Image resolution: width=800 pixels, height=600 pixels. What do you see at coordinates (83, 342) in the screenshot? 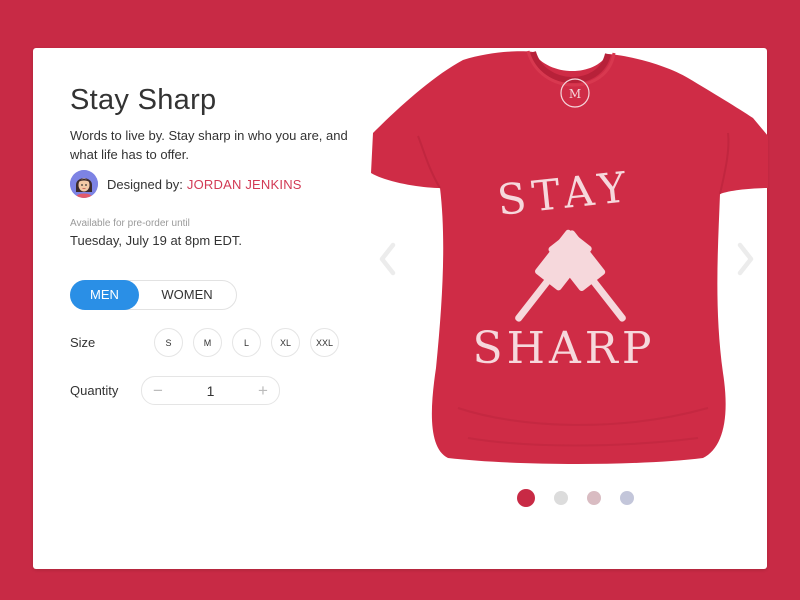
I see `size-label: Size` at bounding box center [83, 342].